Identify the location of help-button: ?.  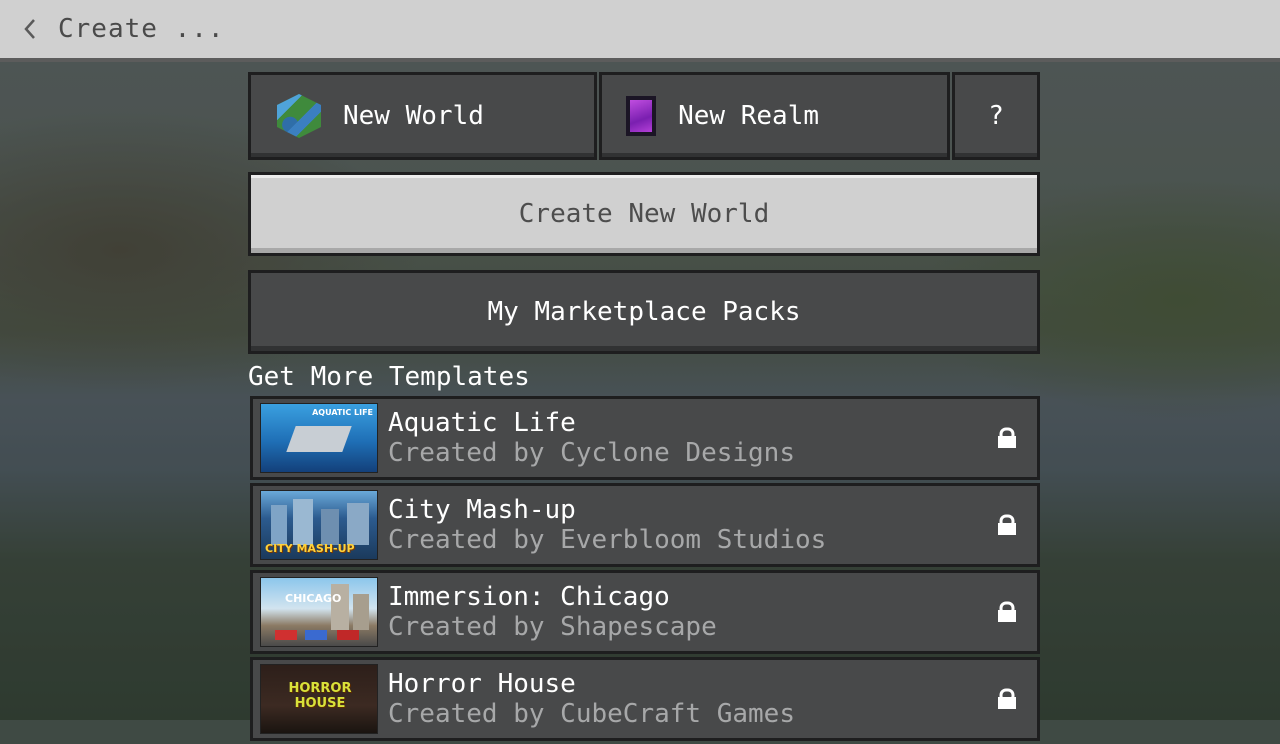
(996, 116).